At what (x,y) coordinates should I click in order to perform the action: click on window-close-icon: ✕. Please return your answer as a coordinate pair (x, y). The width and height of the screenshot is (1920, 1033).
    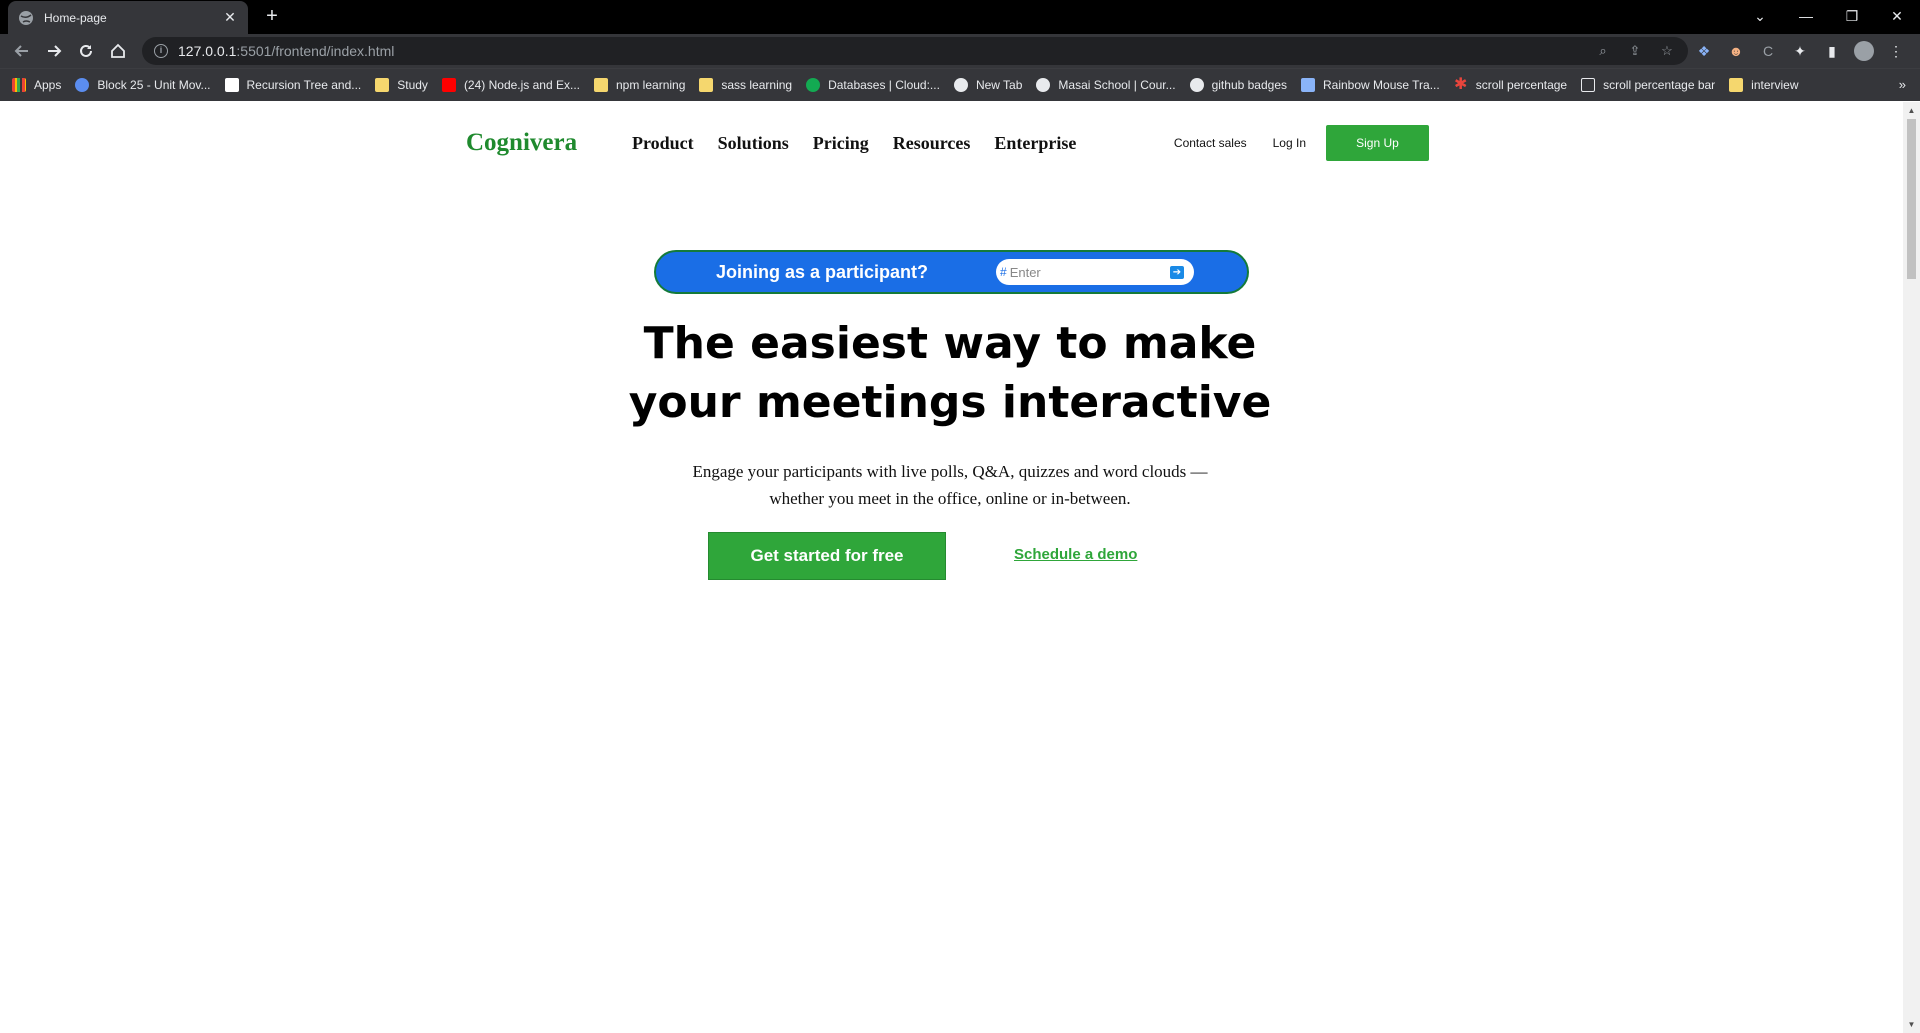
    Looking at the image, I should click on (1897, 16).